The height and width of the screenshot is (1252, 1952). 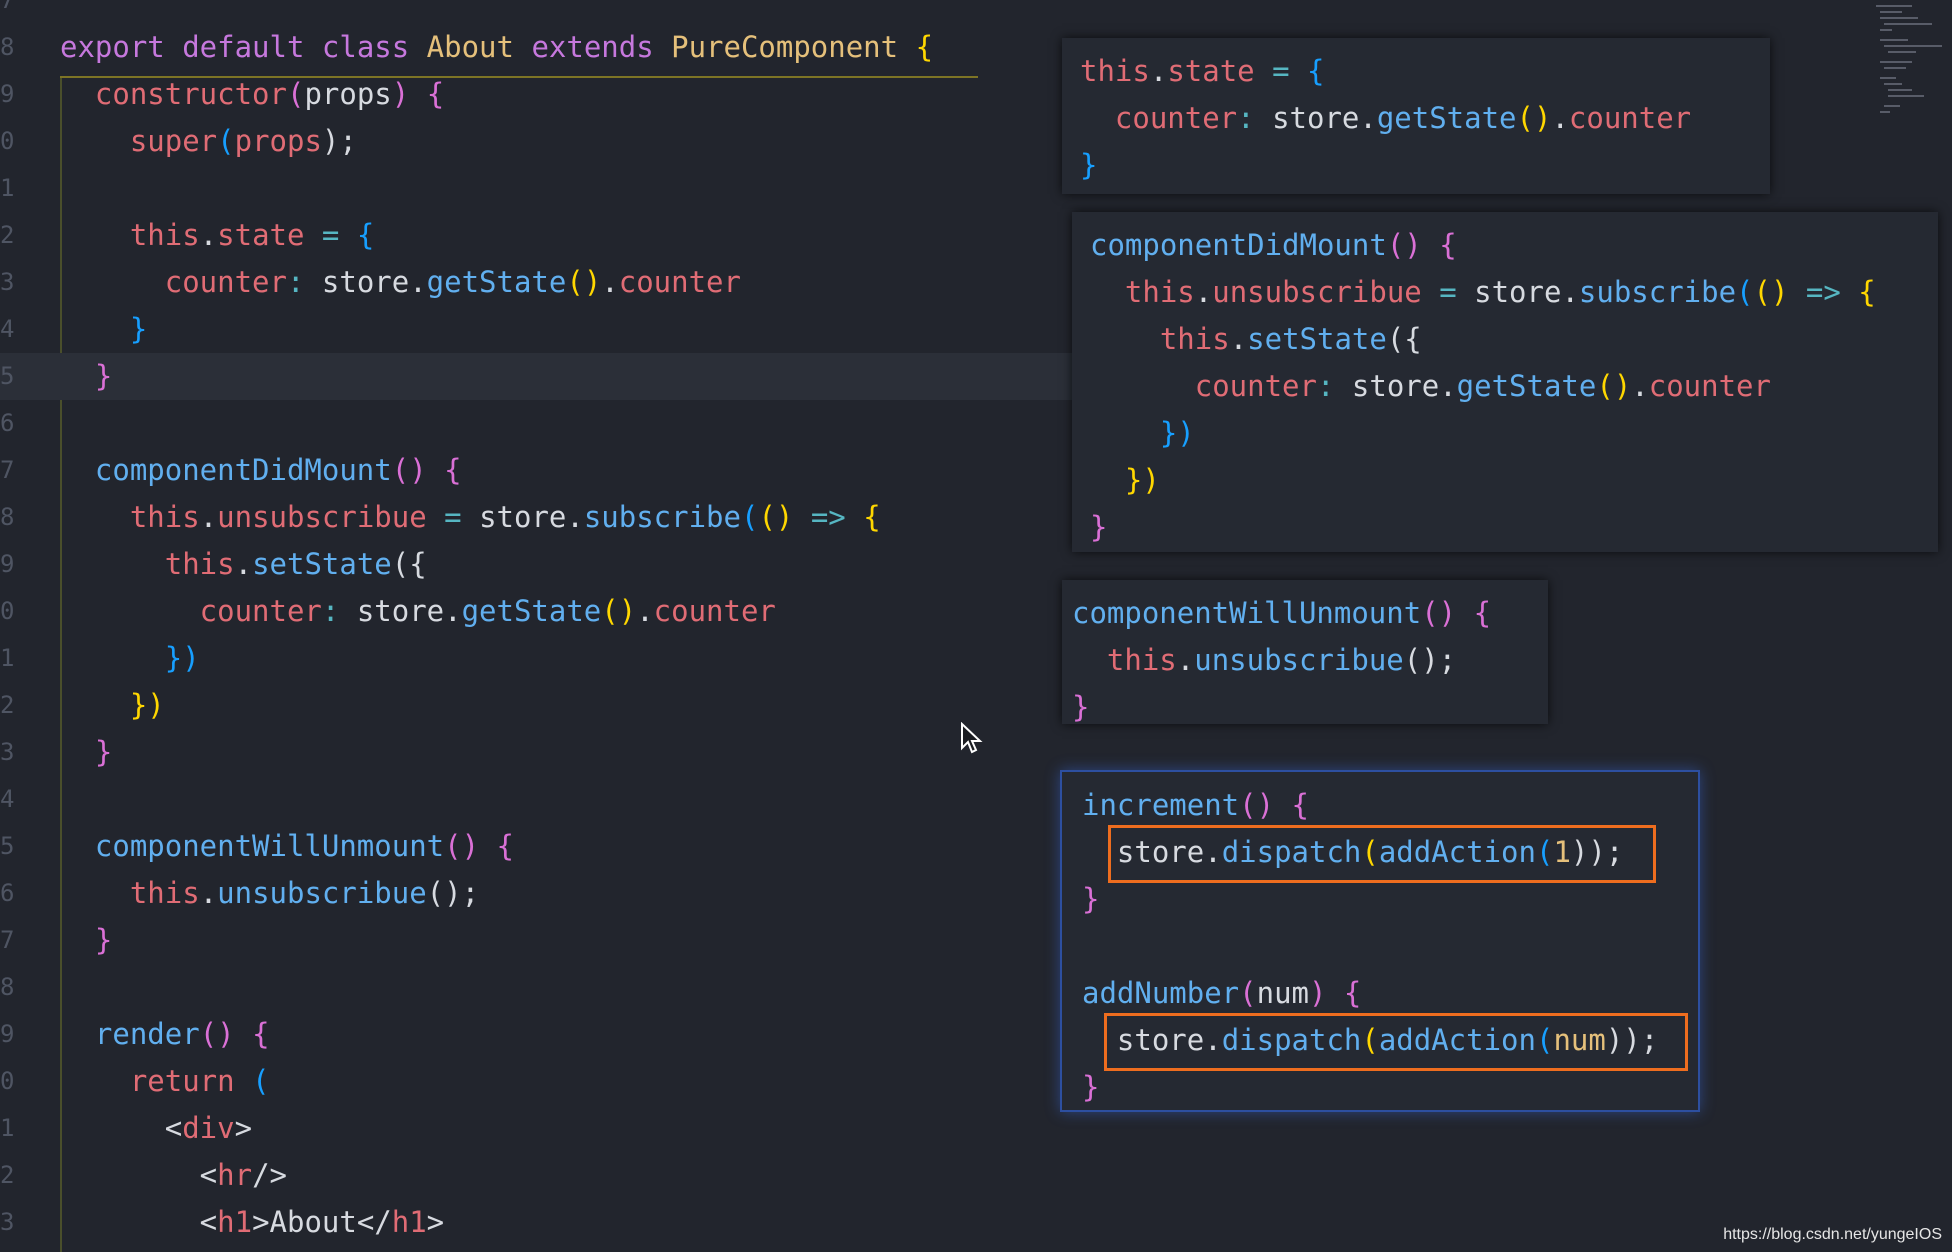 I want to click on code-token: state, so click(x=1211, y=71).